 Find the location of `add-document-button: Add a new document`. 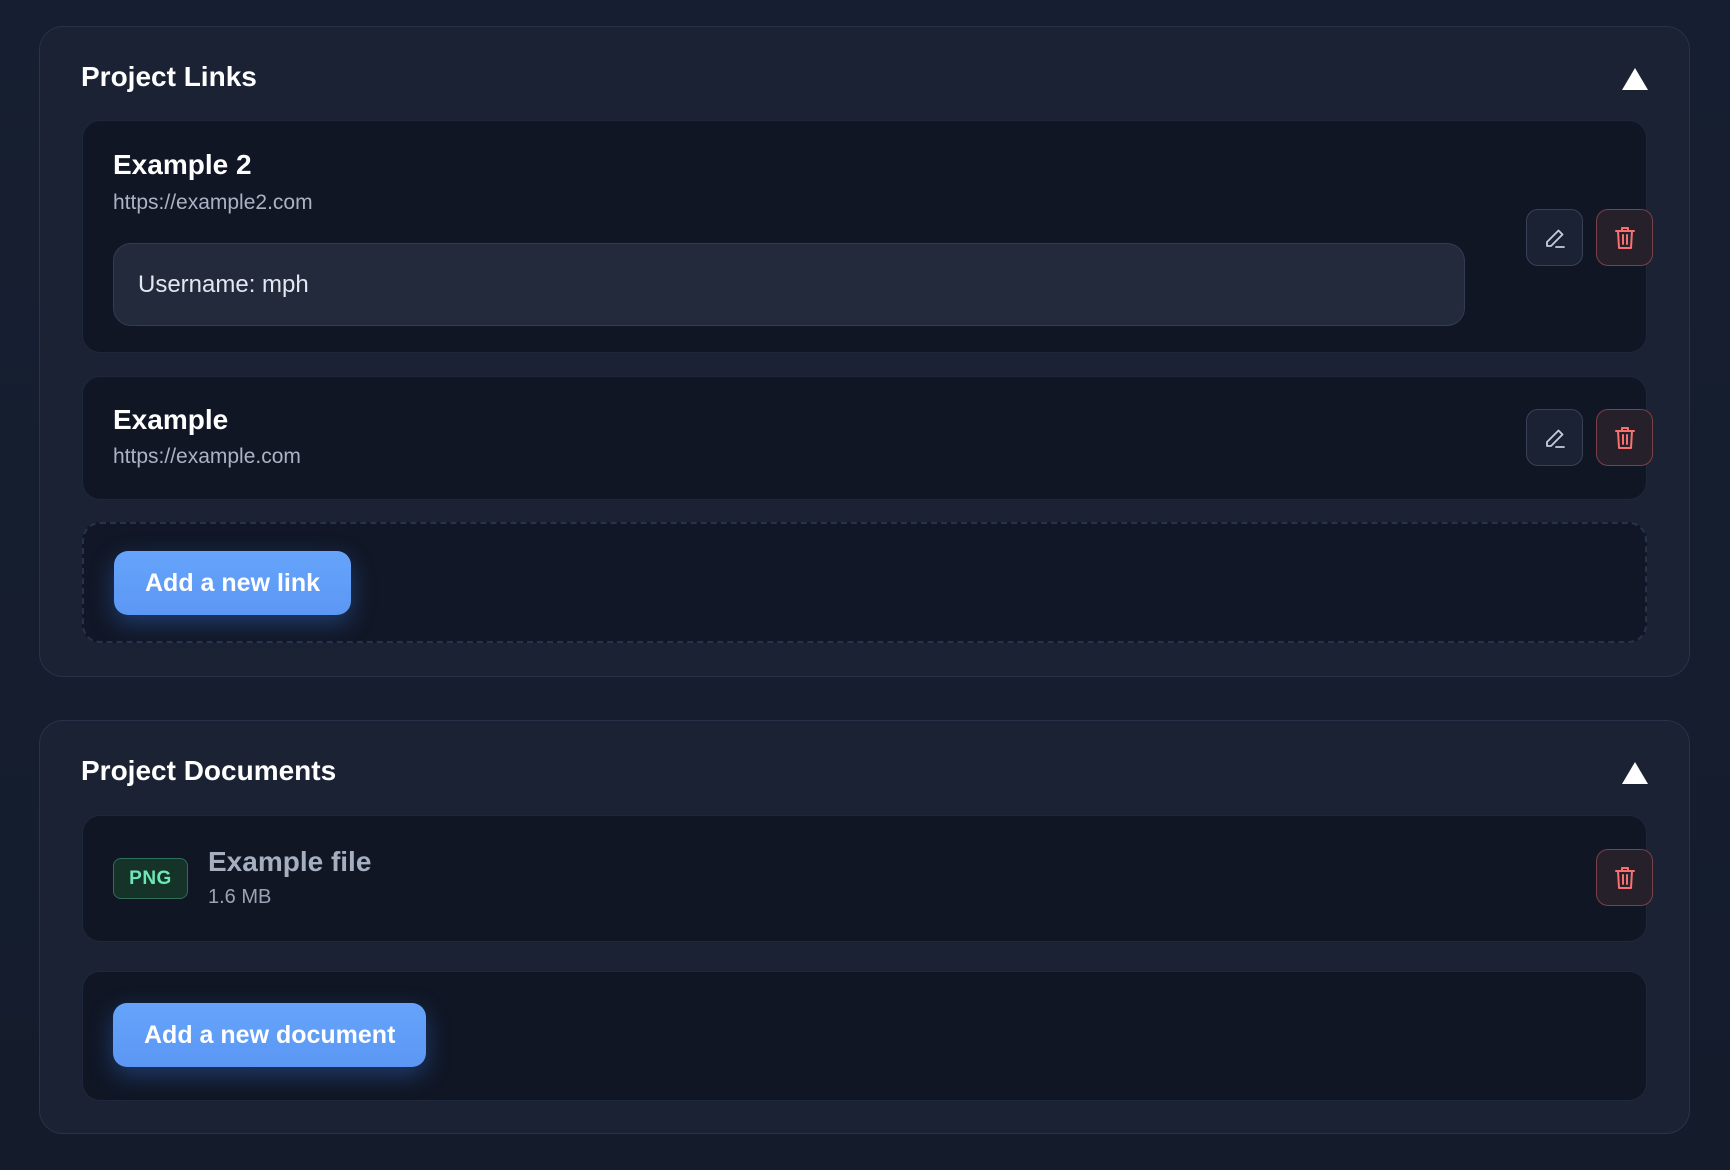

add-document-button: Add a new document is located at coordinates (270, 1035).